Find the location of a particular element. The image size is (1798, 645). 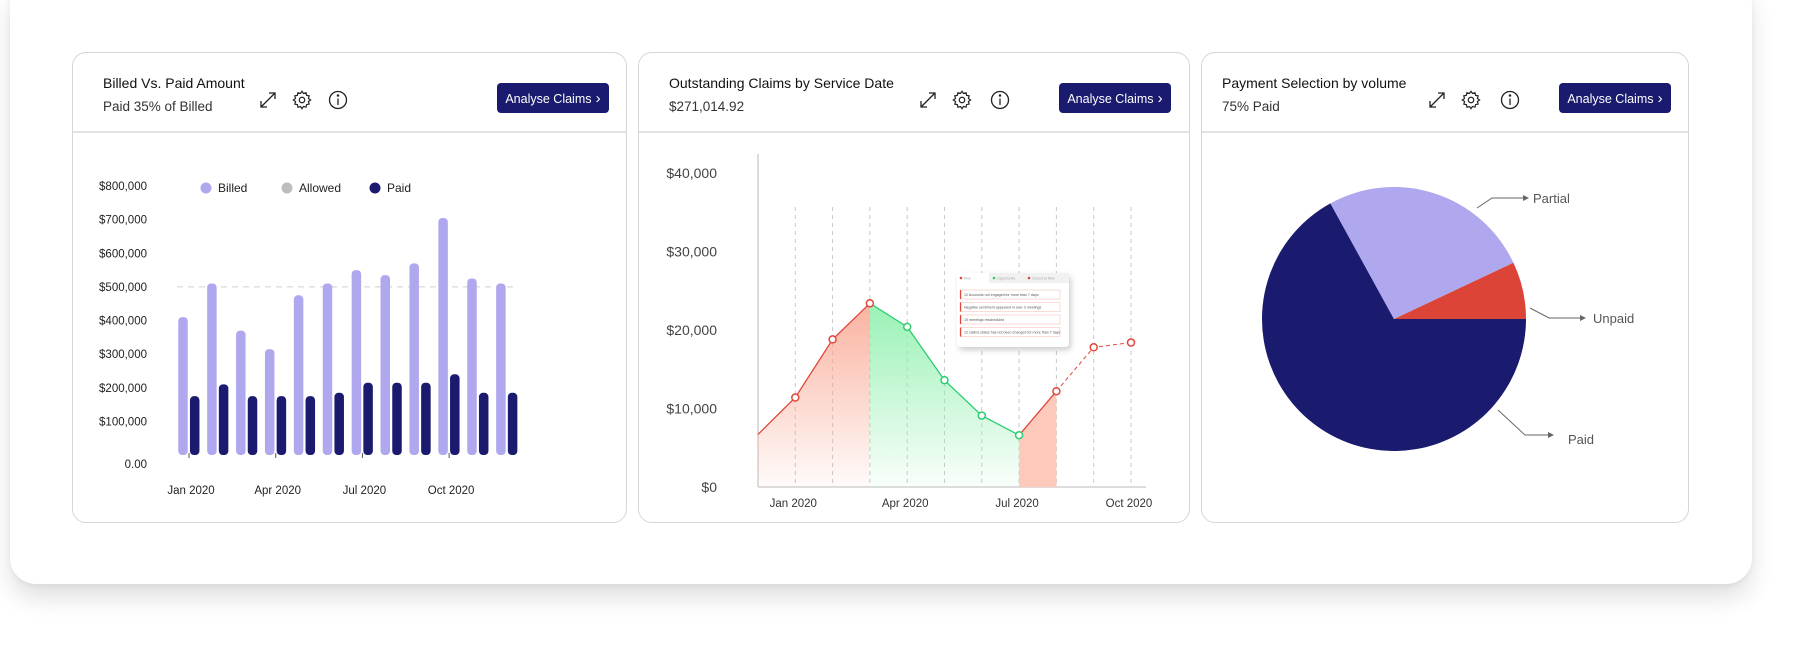

y-tick-label: $200,000 is located at coordinates (123, 389).